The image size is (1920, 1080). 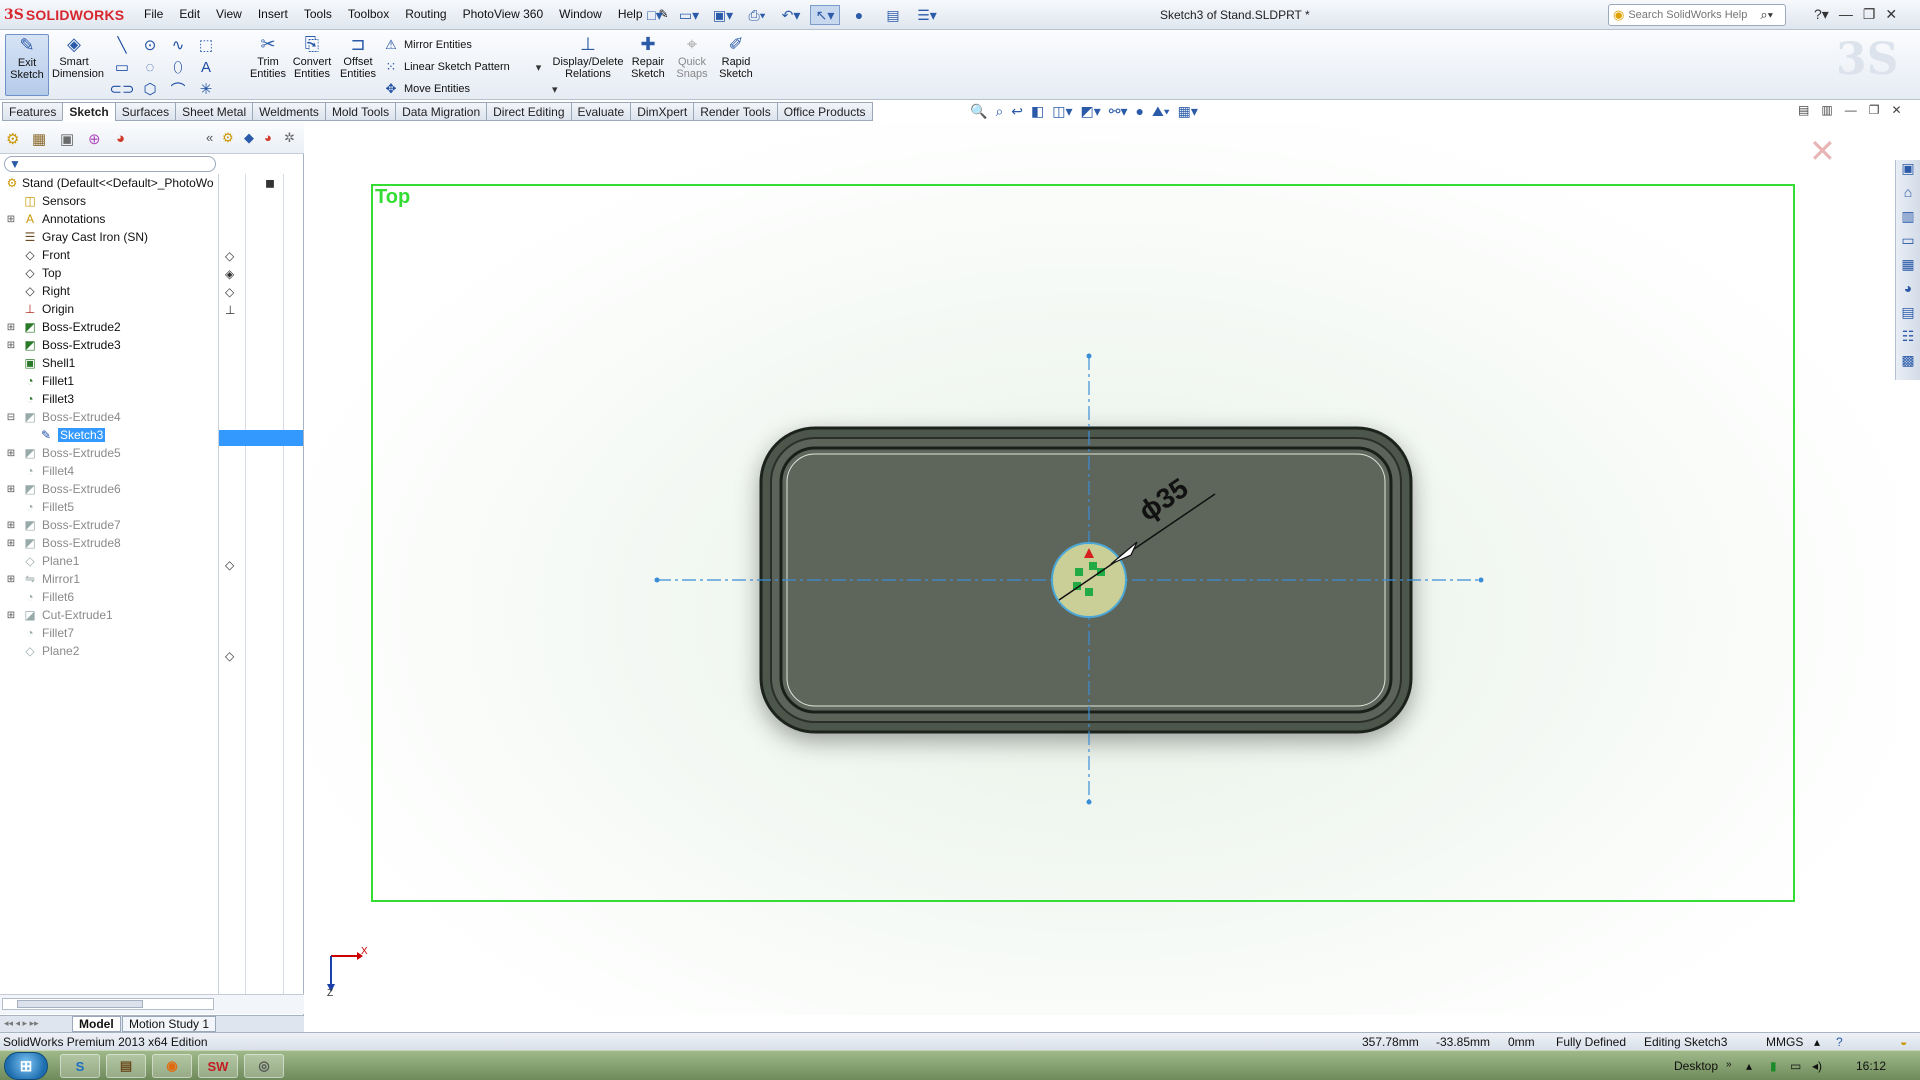 What do you see at coordinates (1908, 172) in the screenshot?
I see `solidworks-resources-icon: ▣` at bounding box center [1908, 172].